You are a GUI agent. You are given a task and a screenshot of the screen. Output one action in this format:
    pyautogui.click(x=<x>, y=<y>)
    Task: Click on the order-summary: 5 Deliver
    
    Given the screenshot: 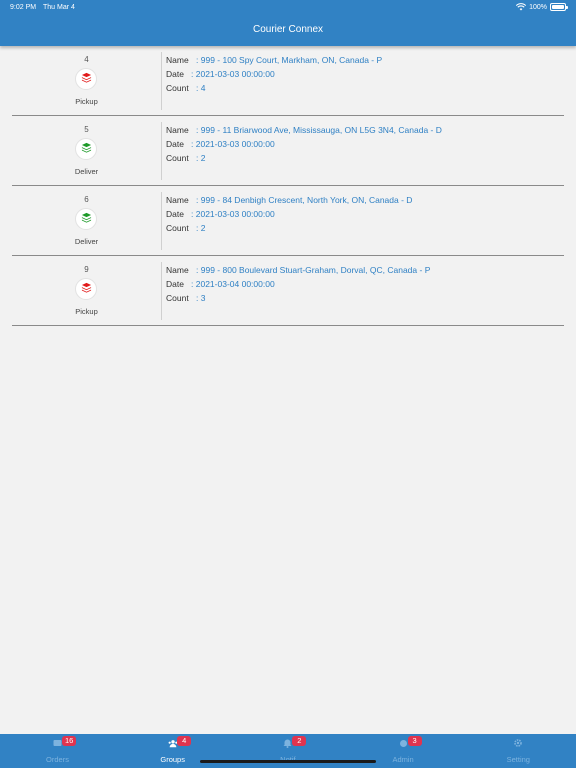 What is the action you would take?
    pyautogui.click(x=86, y=151)
    